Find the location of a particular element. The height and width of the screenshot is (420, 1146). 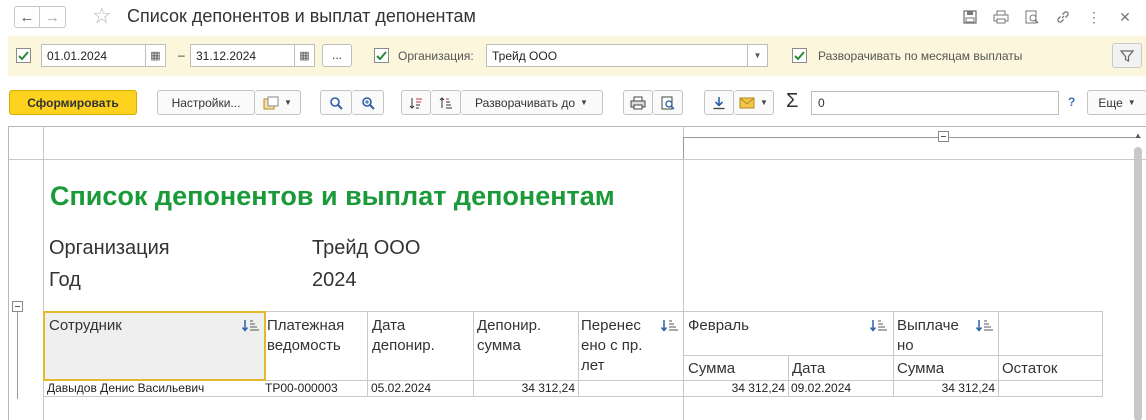

cell-deposit-sum: 34 312,24 is located at coordinates (525, 388).